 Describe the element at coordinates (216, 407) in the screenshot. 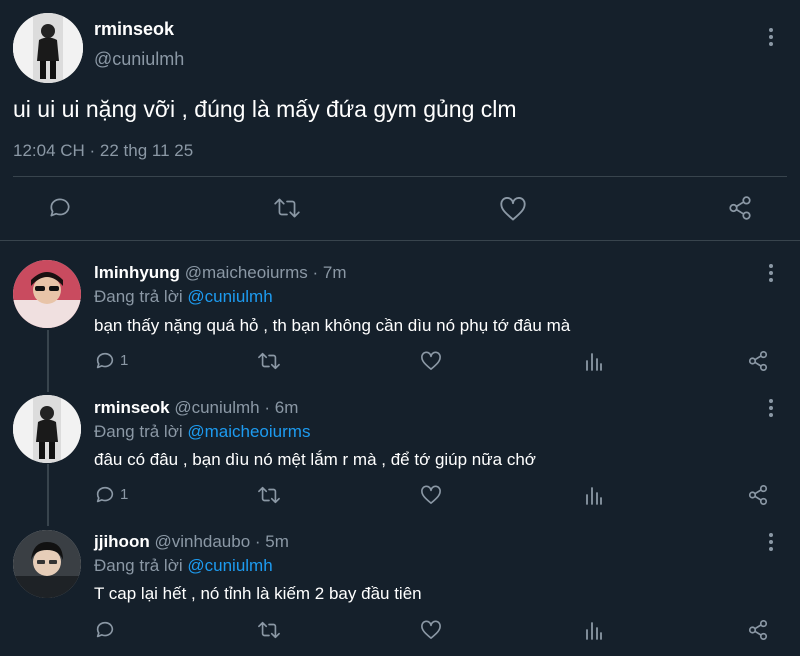

I see `reply-author-handle: @cuniulmh` at that location.